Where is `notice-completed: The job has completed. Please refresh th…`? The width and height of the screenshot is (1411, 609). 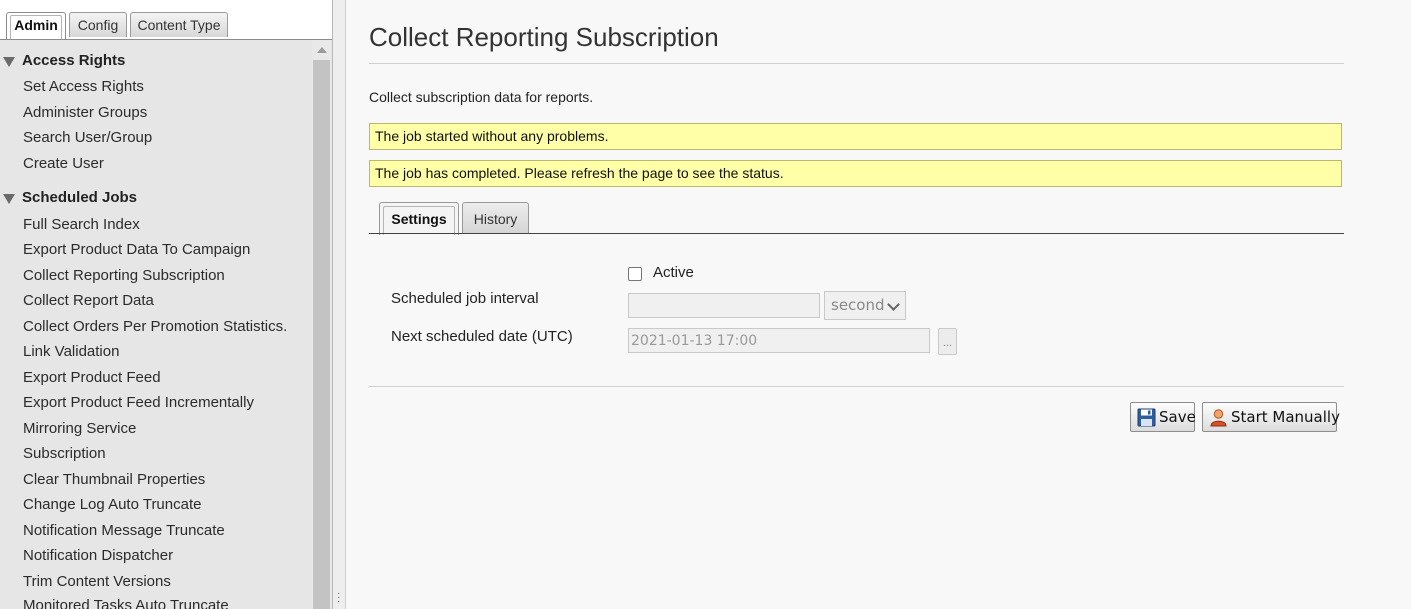
notice-completed: The job has completed. Please refresh th… is located at coordinates (855, 173).